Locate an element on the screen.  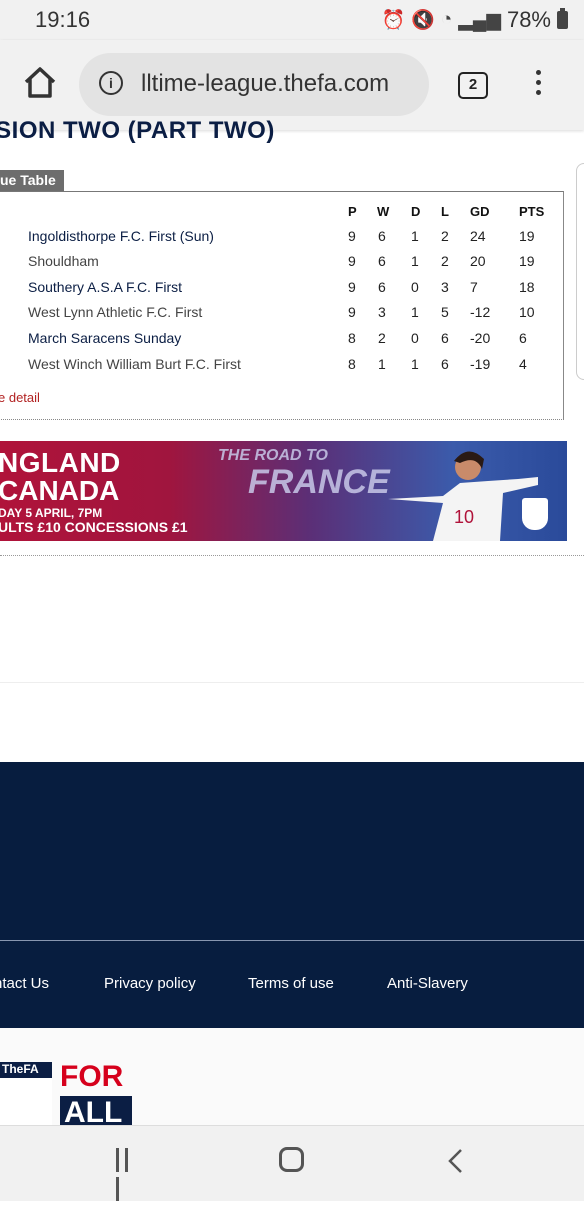
shirt-number: 10 is located at coordinates (464, 517).